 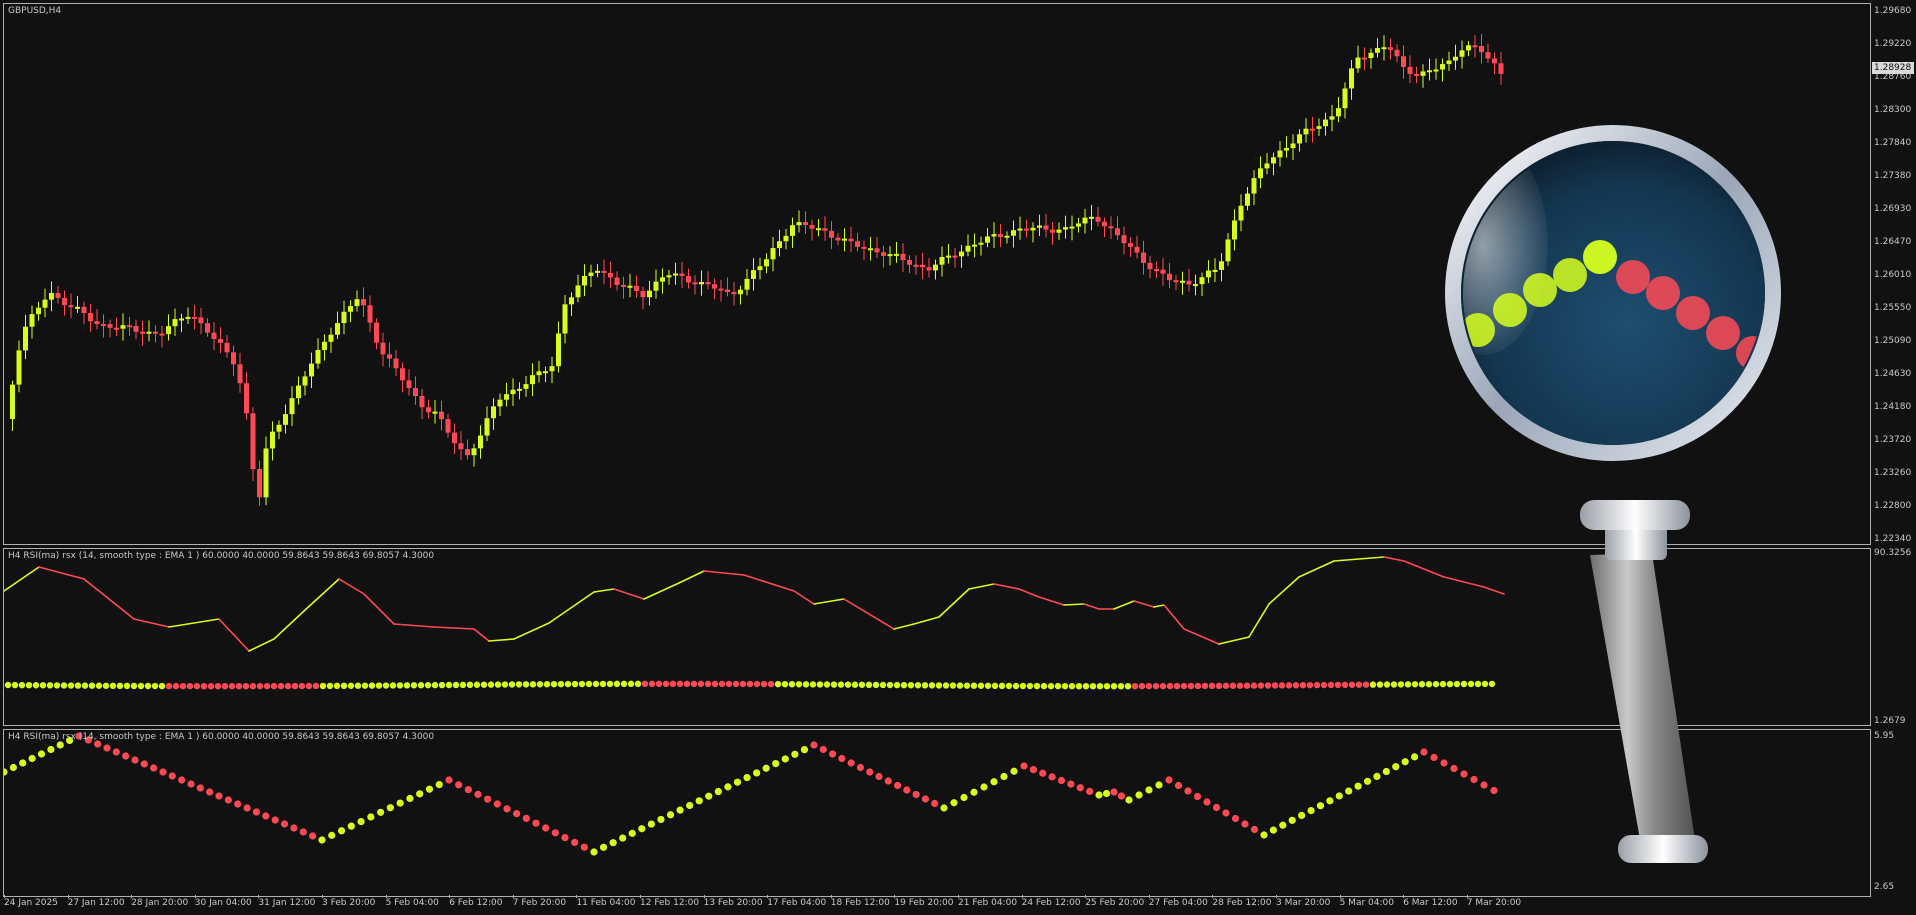 I want to click on price-axis-label: 1.27840, so click(x=1893, y=143).